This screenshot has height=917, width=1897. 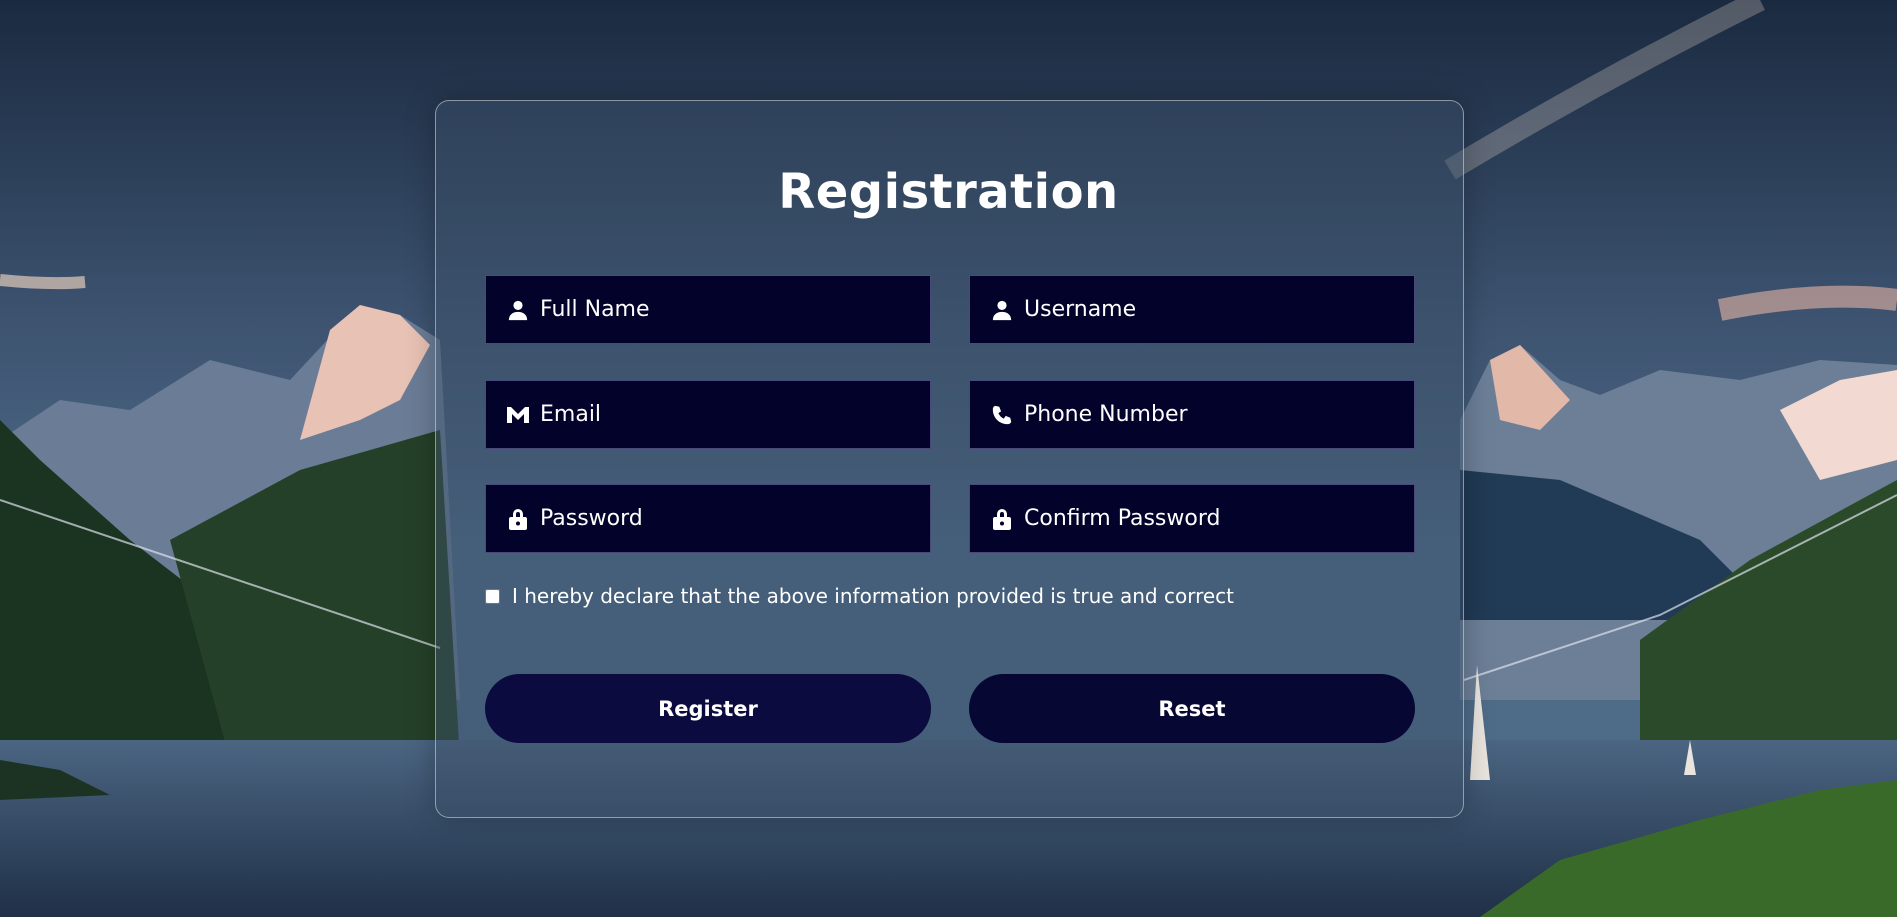 I want to click on page-title: Registration, so click(x=948, y=192).